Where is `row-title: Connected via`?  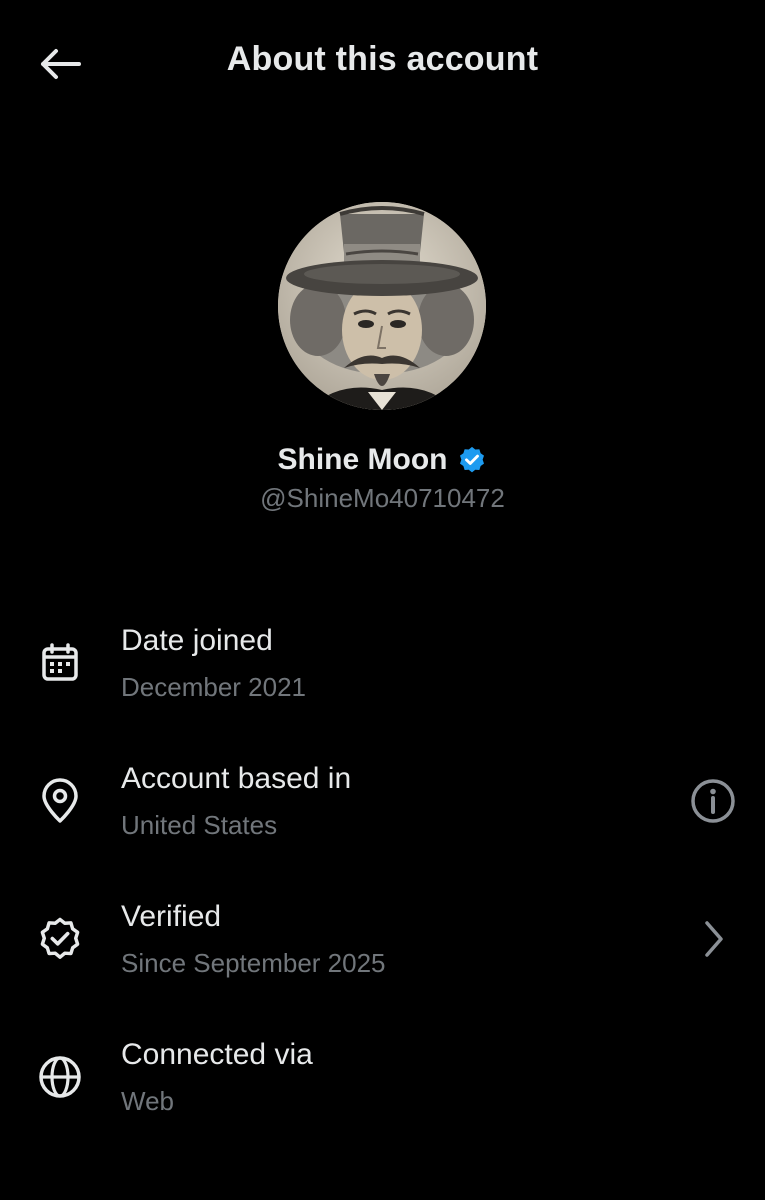 row-title: Connected via is located at coordinates (217, 1054).